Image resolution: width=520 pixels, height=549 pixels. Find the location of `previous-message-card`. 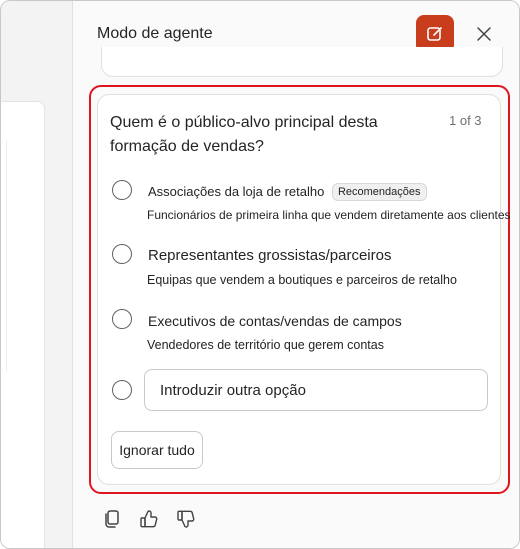

previous-message-card is located at coordinates (302, 62).